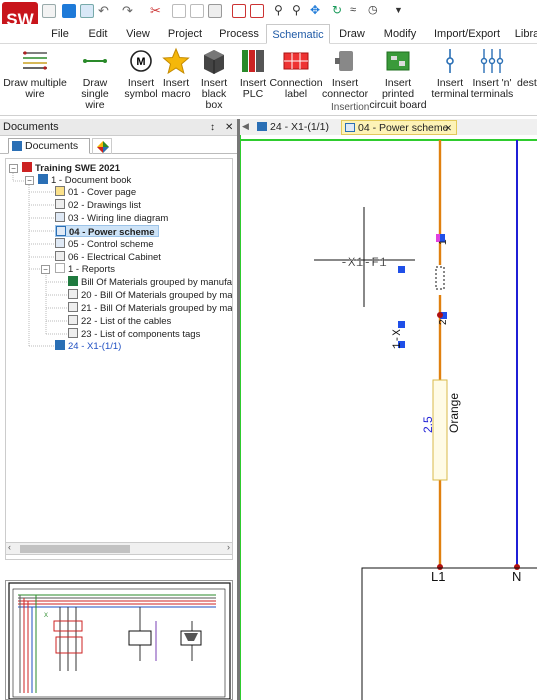 The height and width of the screenshot is (700, 537). I want to click on panel-close-icon: ✕, so click(229, 127).